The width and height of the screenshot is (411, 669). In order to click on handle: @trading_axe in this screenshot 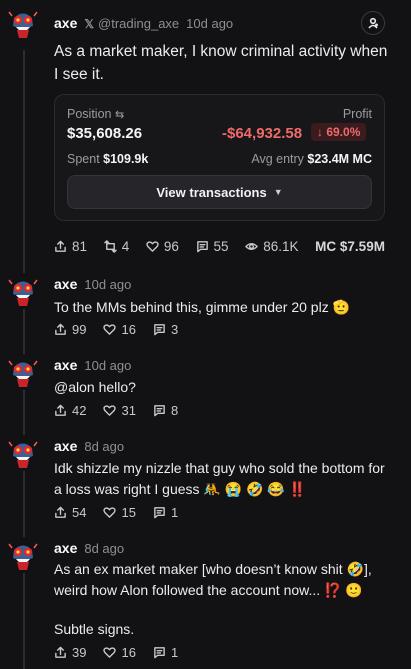, I will do `click(139, 23)`.